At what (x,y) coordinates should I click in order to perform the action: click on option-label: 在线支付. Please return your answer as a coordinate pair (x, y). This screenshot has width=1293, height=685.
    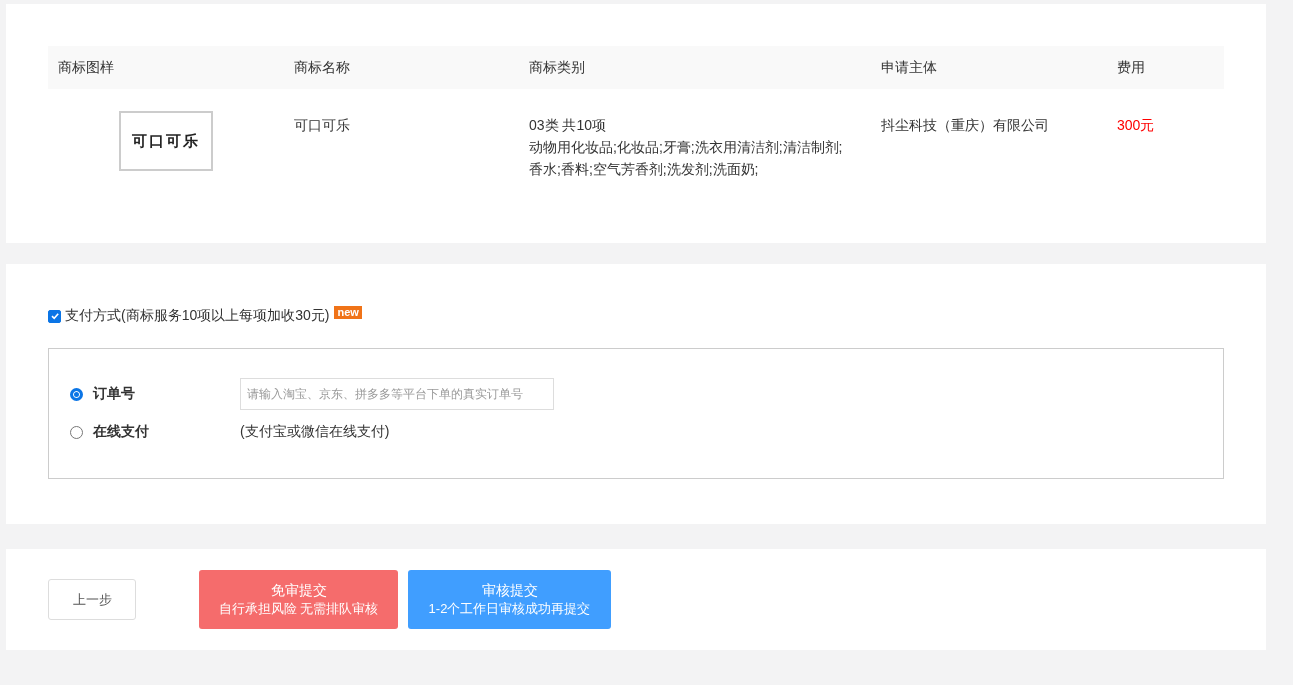
    Looking at the image, I should click on (121, 432).